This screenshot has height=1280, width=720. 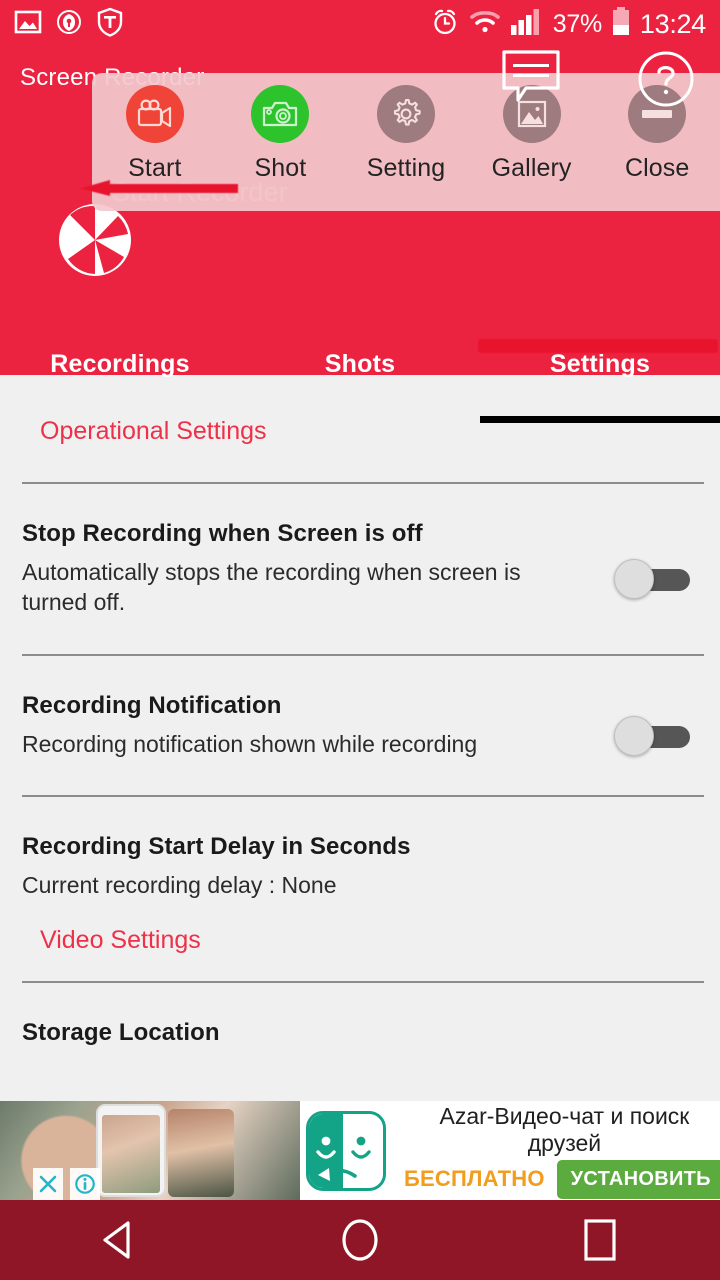 I want to click on video-settings-link: Video Settings, so click(x=360, y=927).